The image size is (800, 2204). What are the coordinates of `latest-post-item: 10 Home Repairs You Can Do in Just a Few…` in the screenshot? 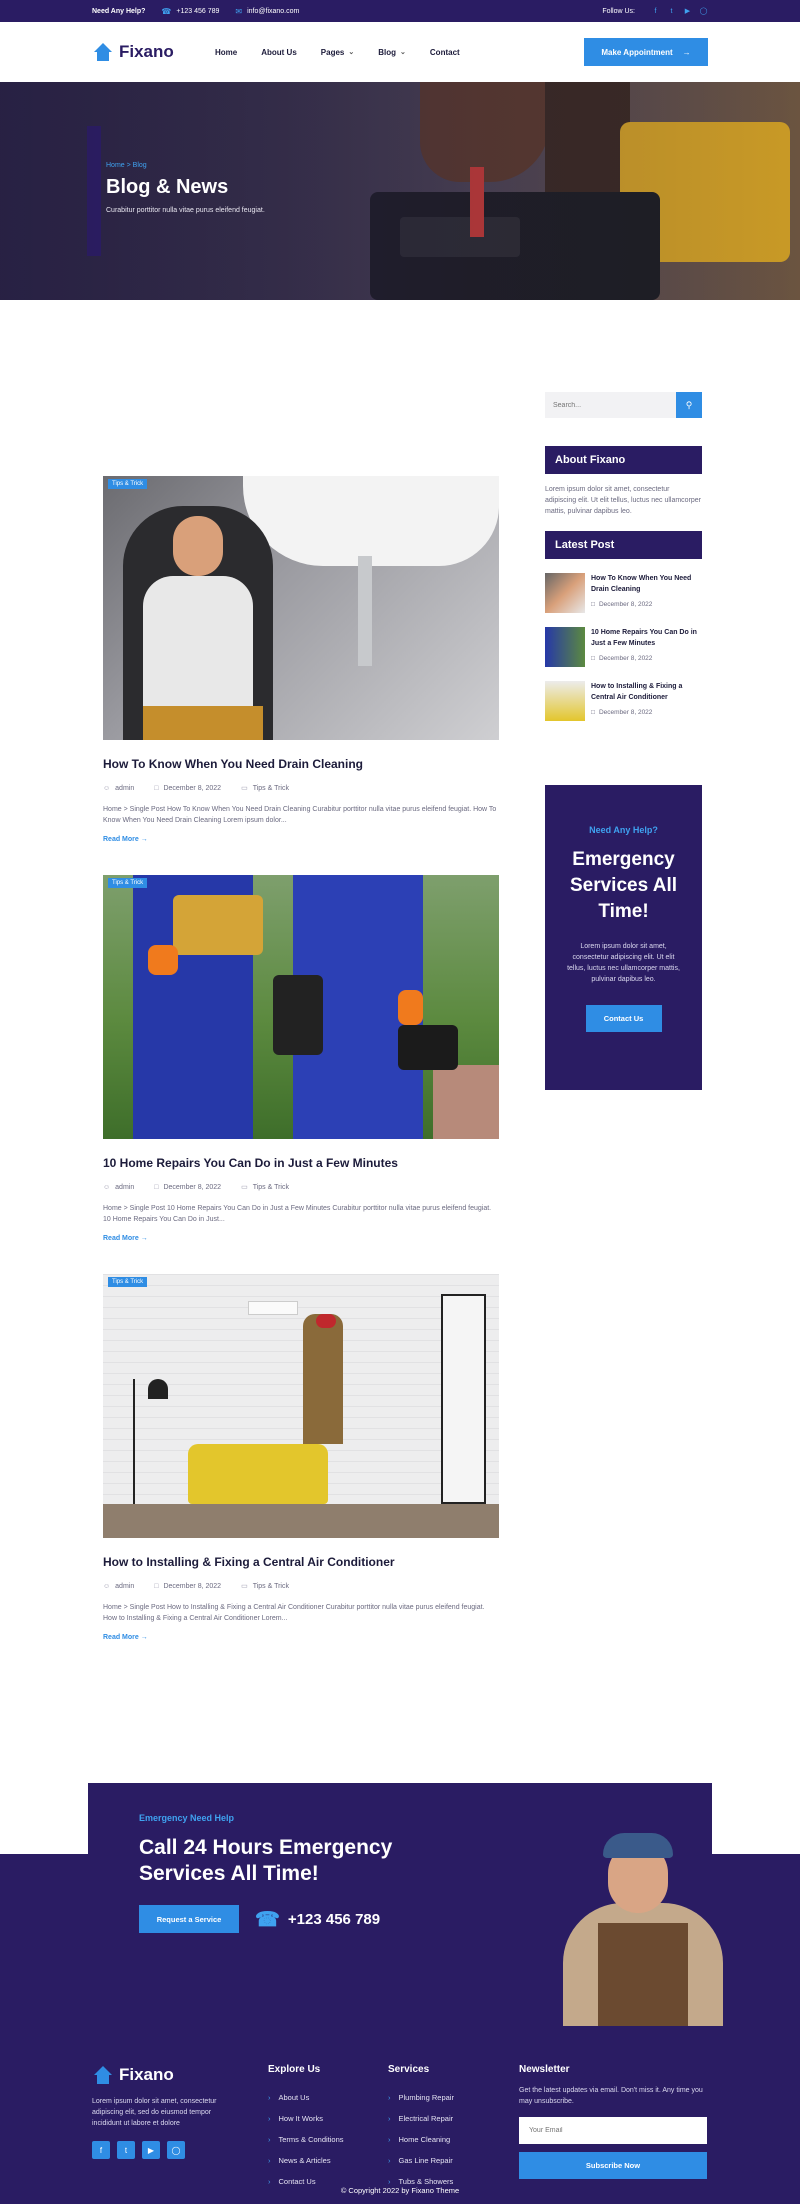 It's located at (623, 647).